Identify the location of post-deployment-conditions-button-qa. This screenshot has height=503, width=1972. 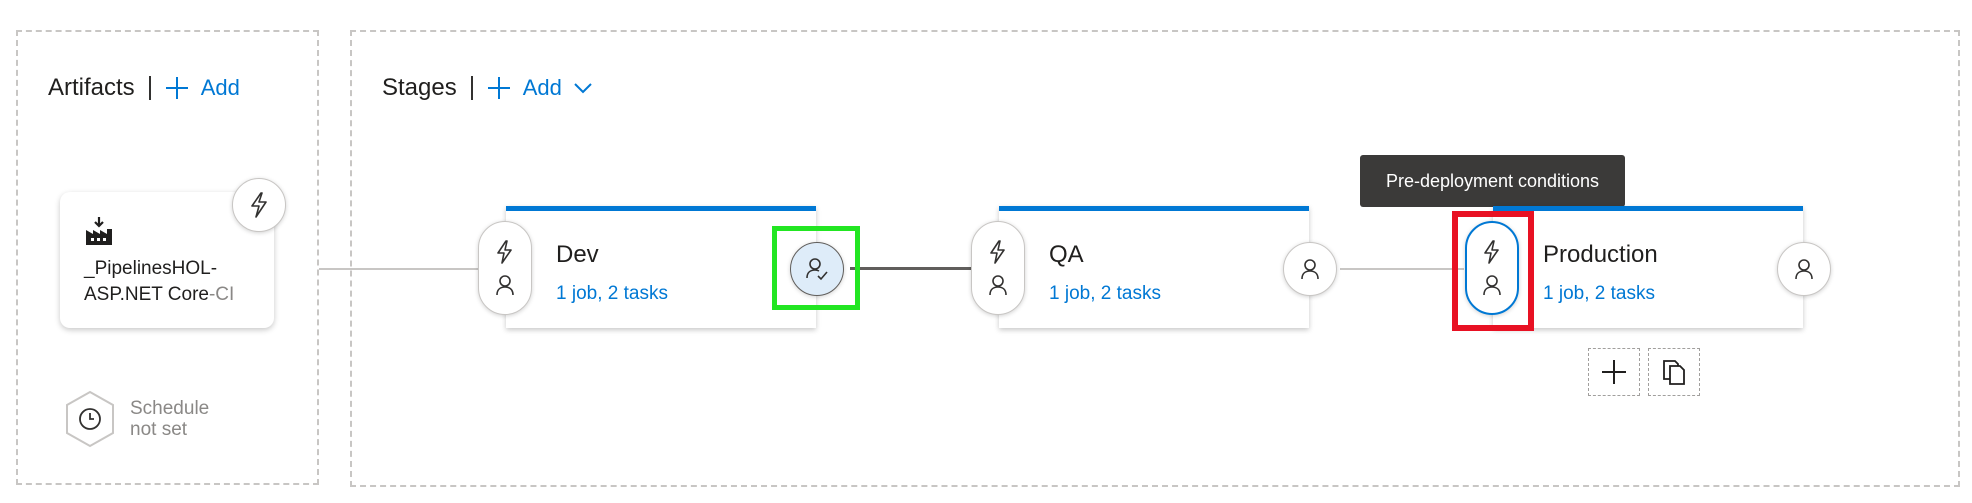
(1310, 269).